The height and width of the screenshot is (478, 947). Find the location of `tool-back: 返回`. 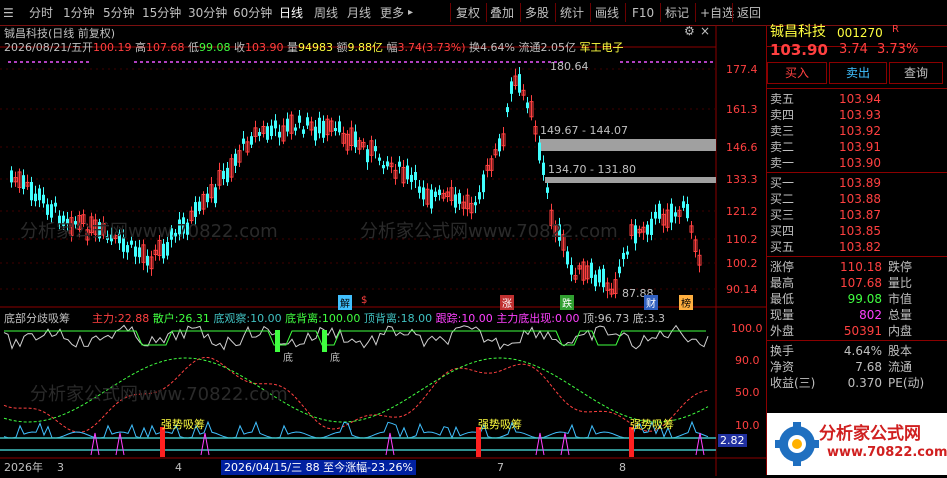

tool-back: 返回 is located at coordinates (749, 13).